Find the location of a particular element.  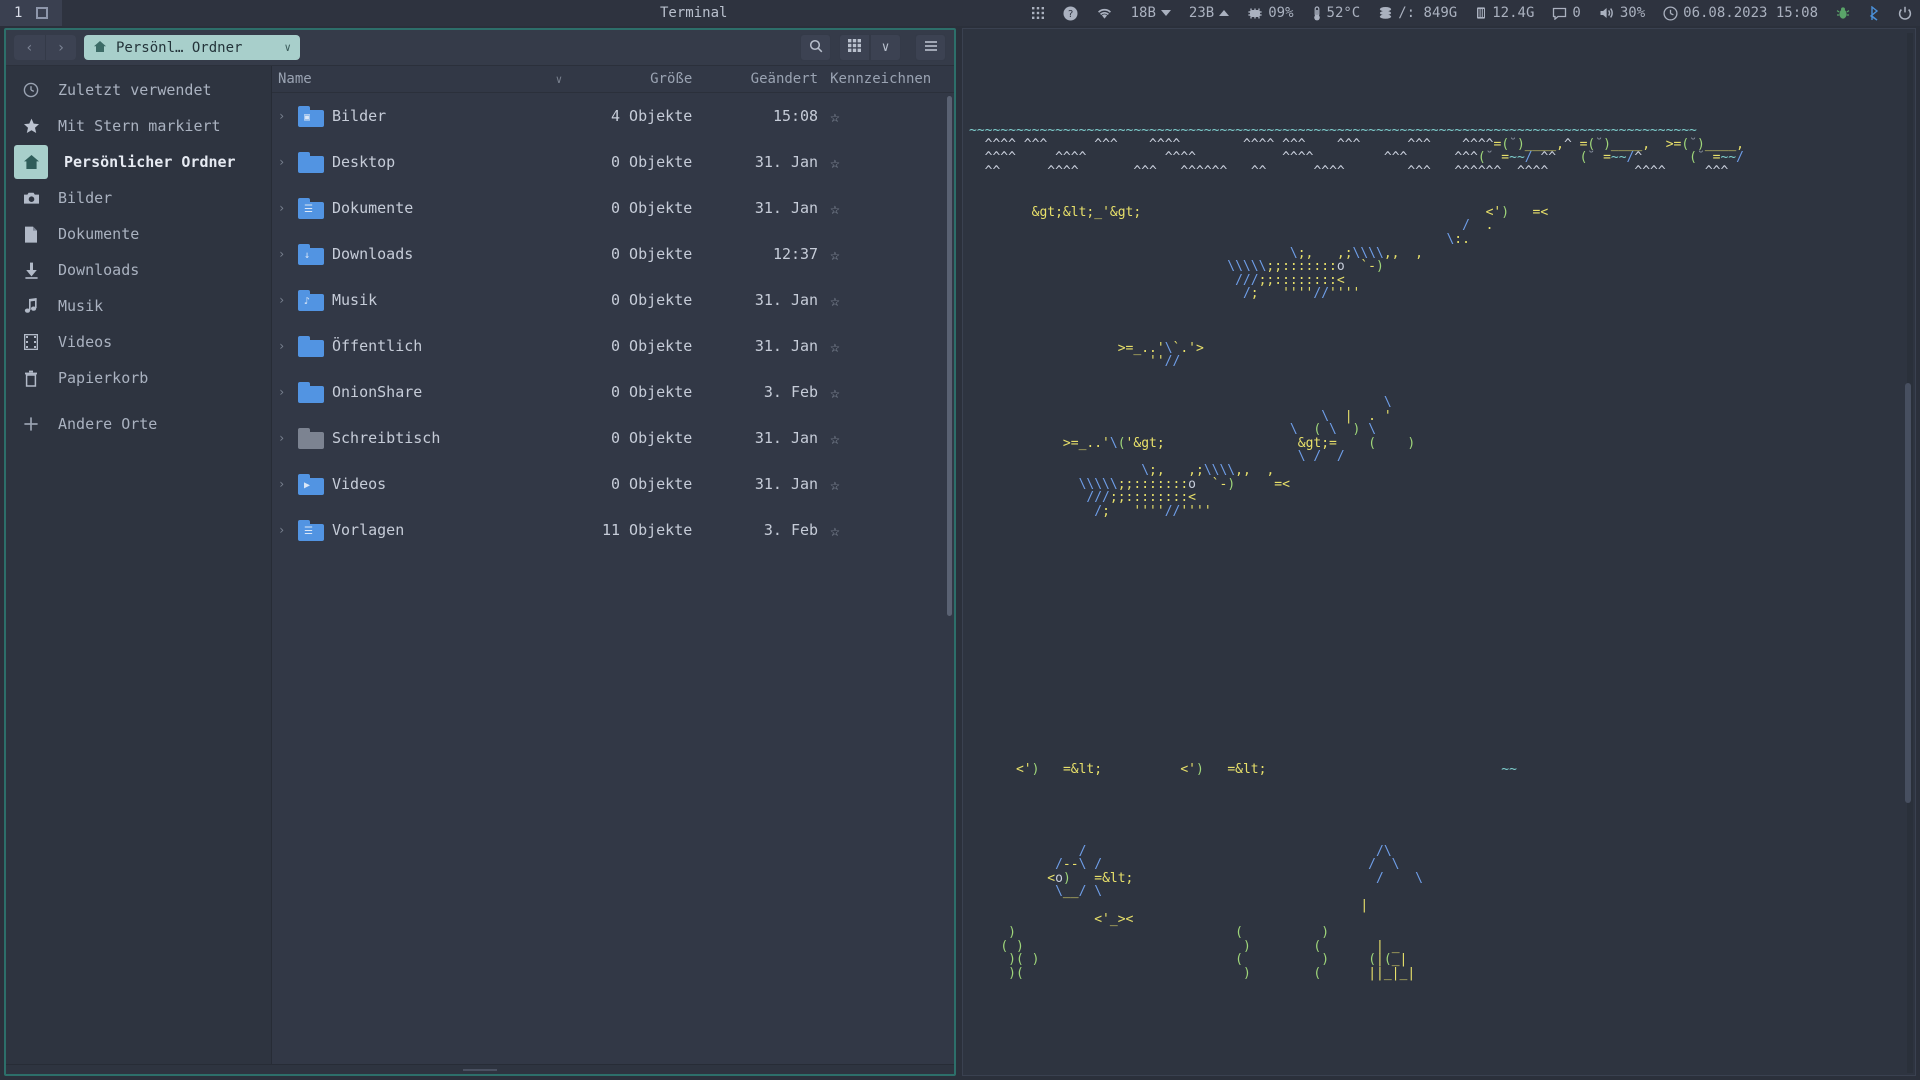

chevron-down-icon: ∨ is located at coordinates (287, 47).